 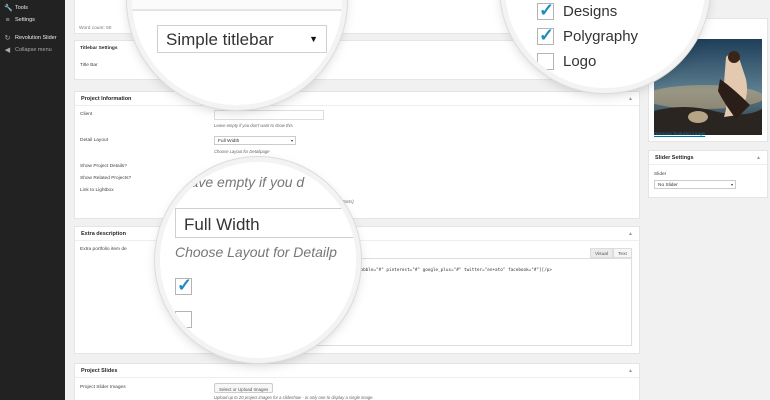 I want to click on extra-description-title: Extra description, so click(x=103, y=234).